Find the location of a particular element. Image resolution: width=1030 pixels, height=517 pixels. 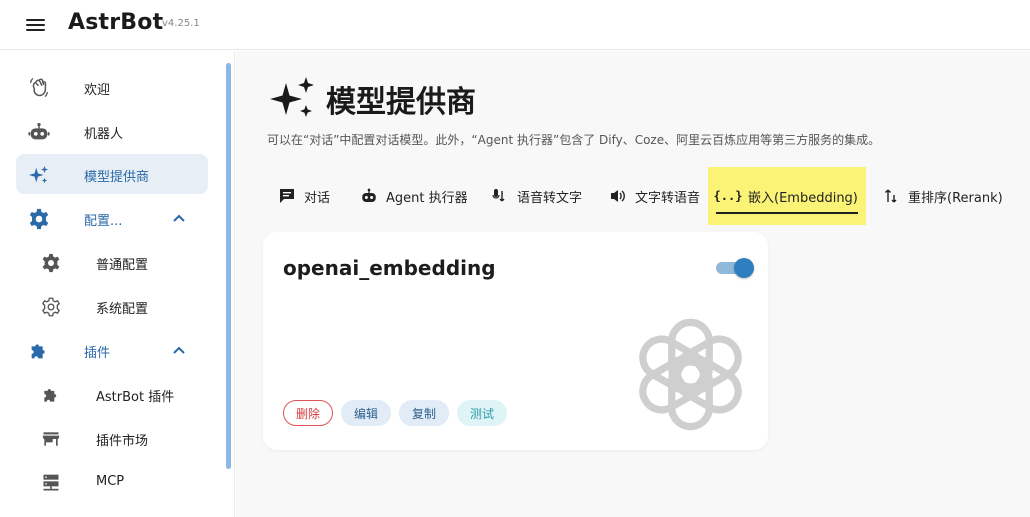

app-version: v4.25.1 is located at coordinates (181, 23).